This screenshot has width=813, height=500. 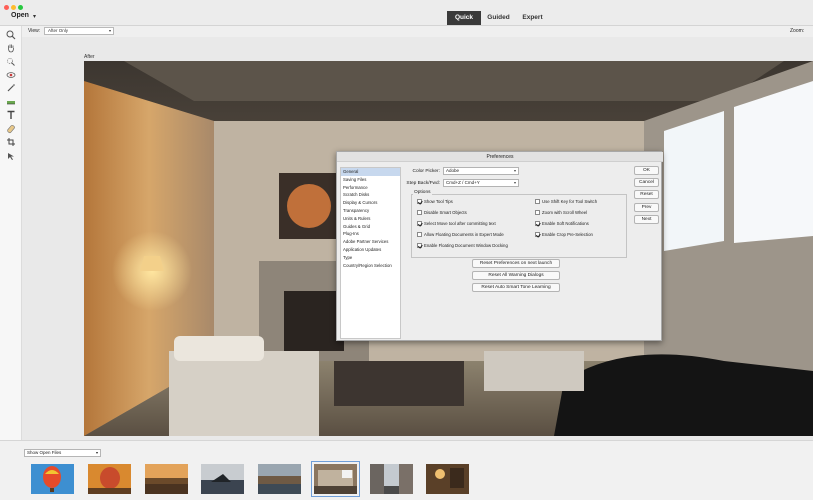 What do you see at coordinates (516, 263) in the screenshot?
I see `reset-preferences-button: Reset Preferences on next launch` at bounding box center [516, 263].